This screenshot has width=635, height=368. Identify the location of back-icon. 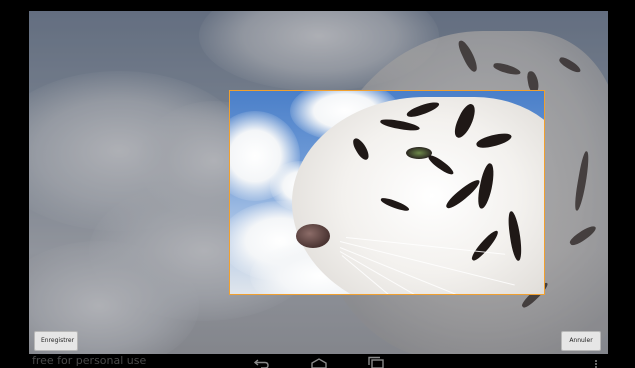
(262, 361).